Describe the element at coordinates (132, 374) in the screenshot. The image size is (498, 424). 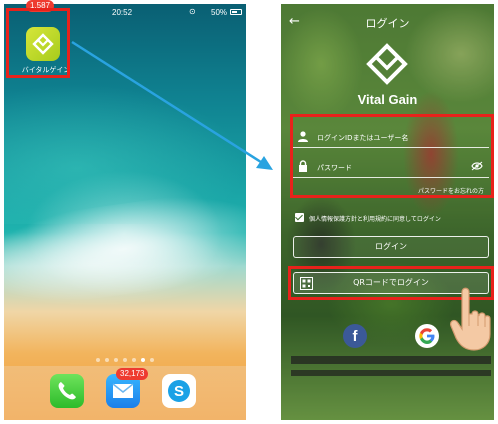
I see `mail-notification-badge: 32,173` at that location.